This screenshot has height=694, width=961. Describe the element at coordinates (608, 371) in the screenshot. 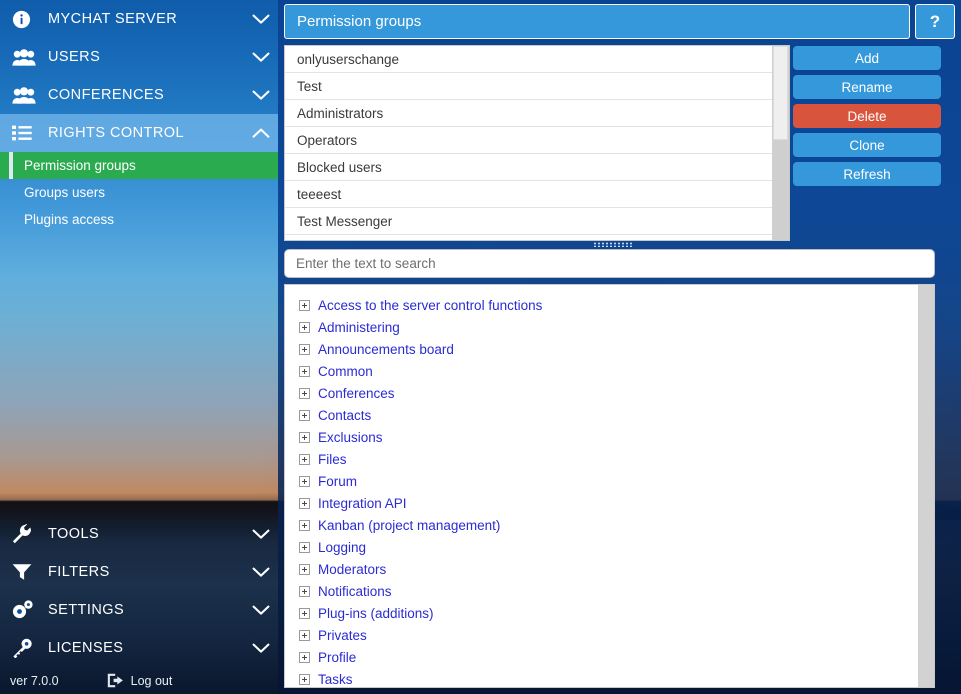

I see `rights-tree-node: Common` at that location.